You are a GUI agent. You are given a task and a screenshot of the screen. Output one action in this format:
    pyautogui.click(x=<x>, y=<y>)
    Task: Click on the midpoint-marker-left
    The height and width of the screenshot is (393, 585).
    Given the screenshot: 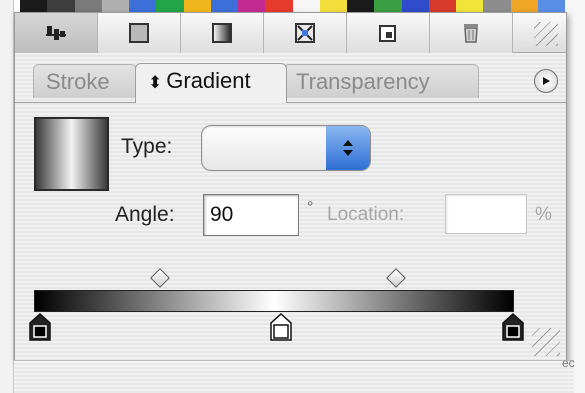 What is the action you would take?
    pyautogui.click(x=160, y=278)
    